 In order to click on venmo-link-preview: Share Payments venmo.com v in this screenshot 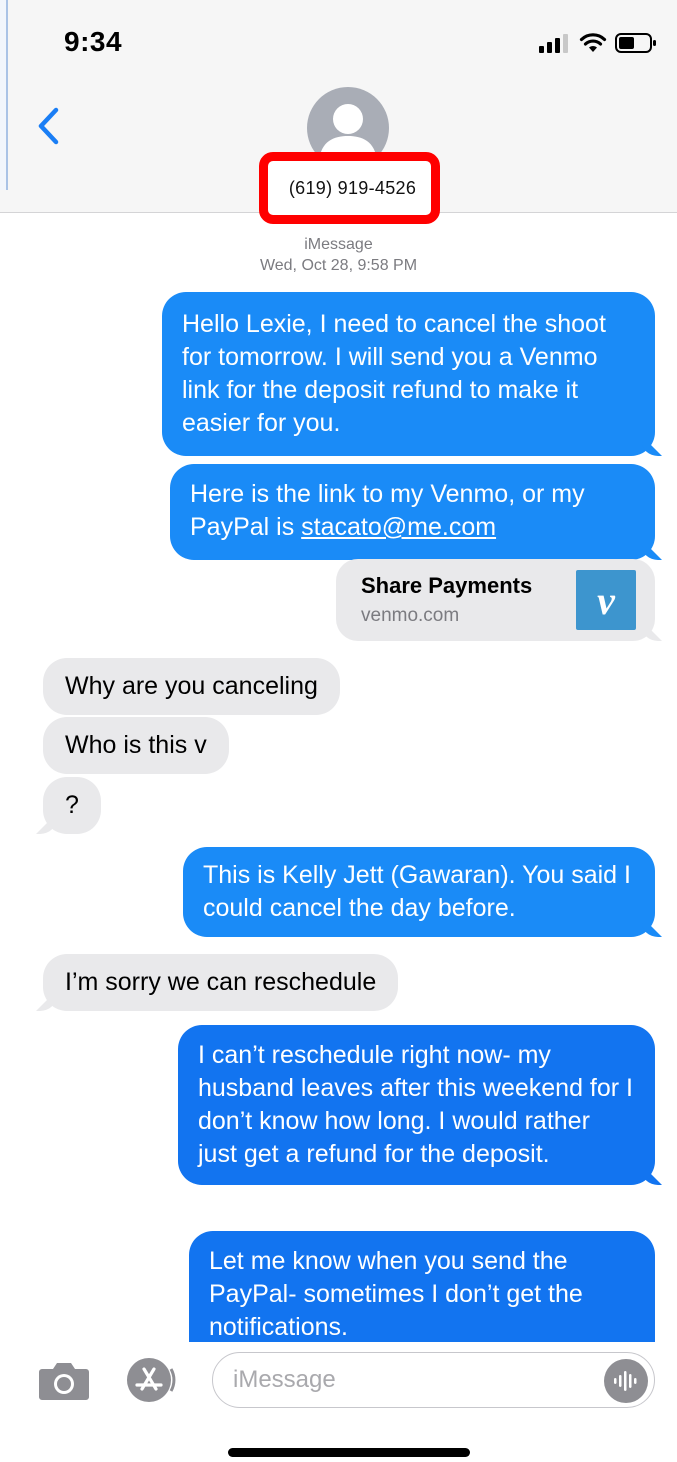, I will do `click(495, 600)`.